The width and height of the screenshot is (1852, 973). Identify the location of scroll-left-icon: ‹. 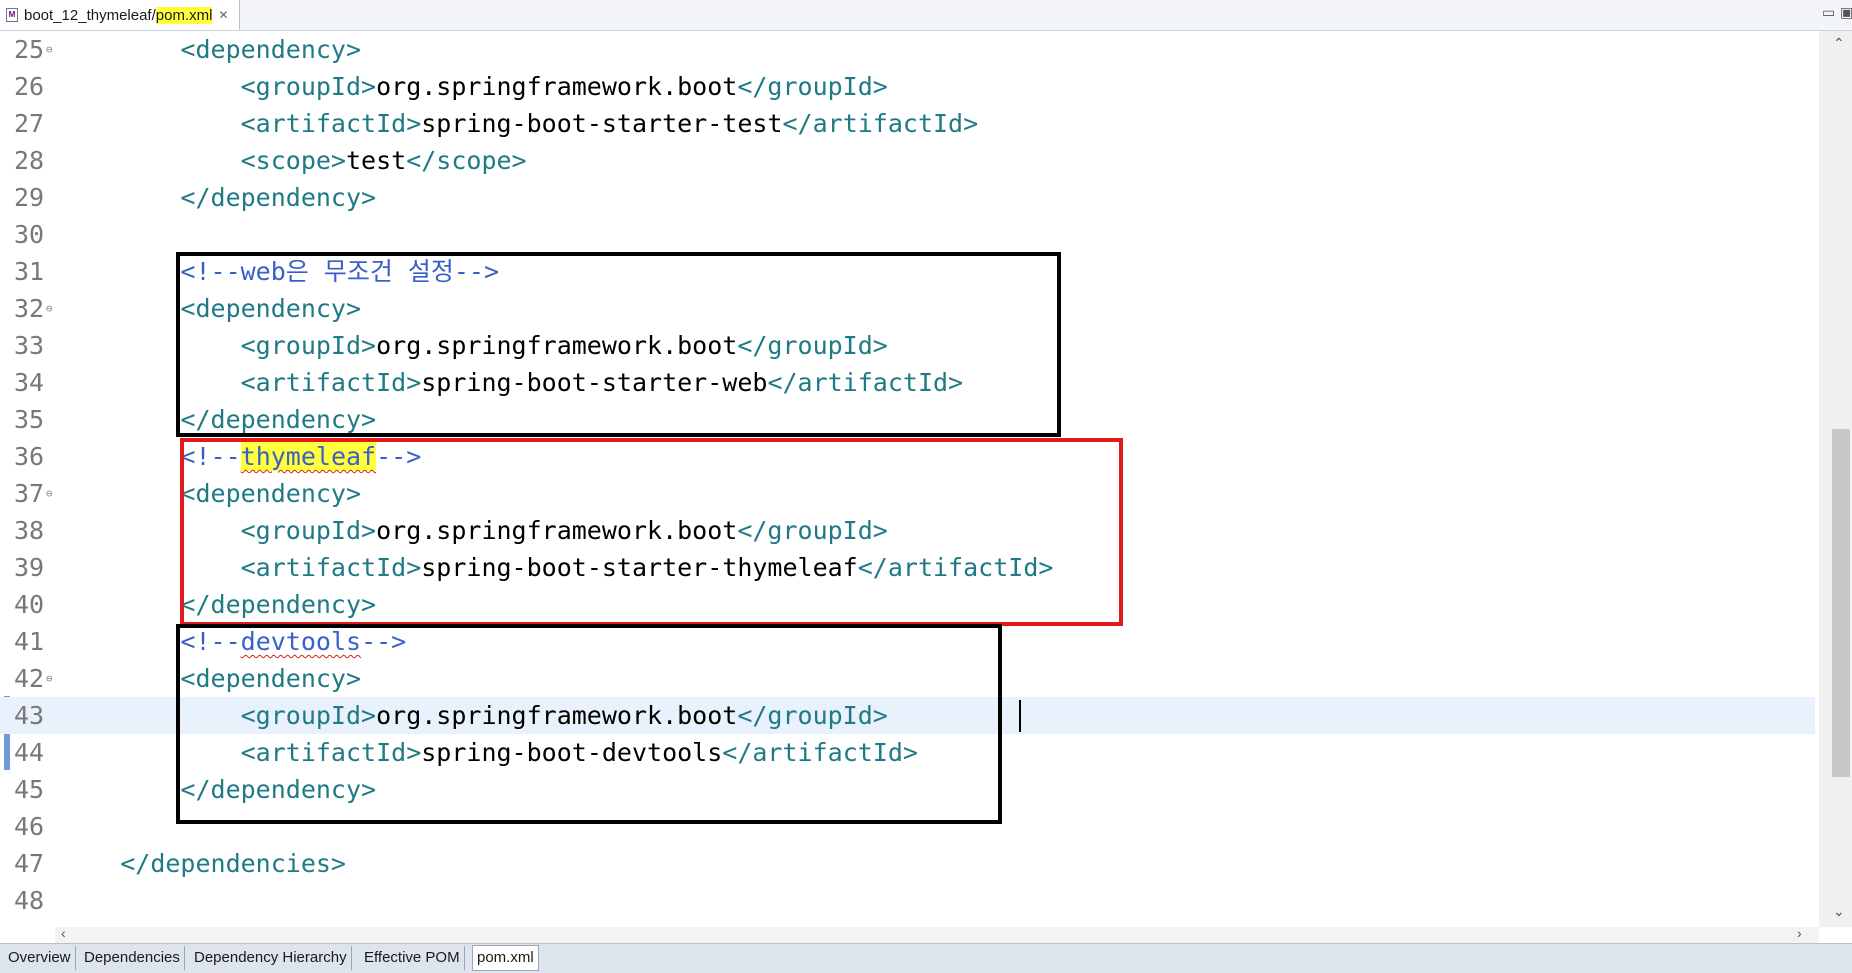
(63, 933).